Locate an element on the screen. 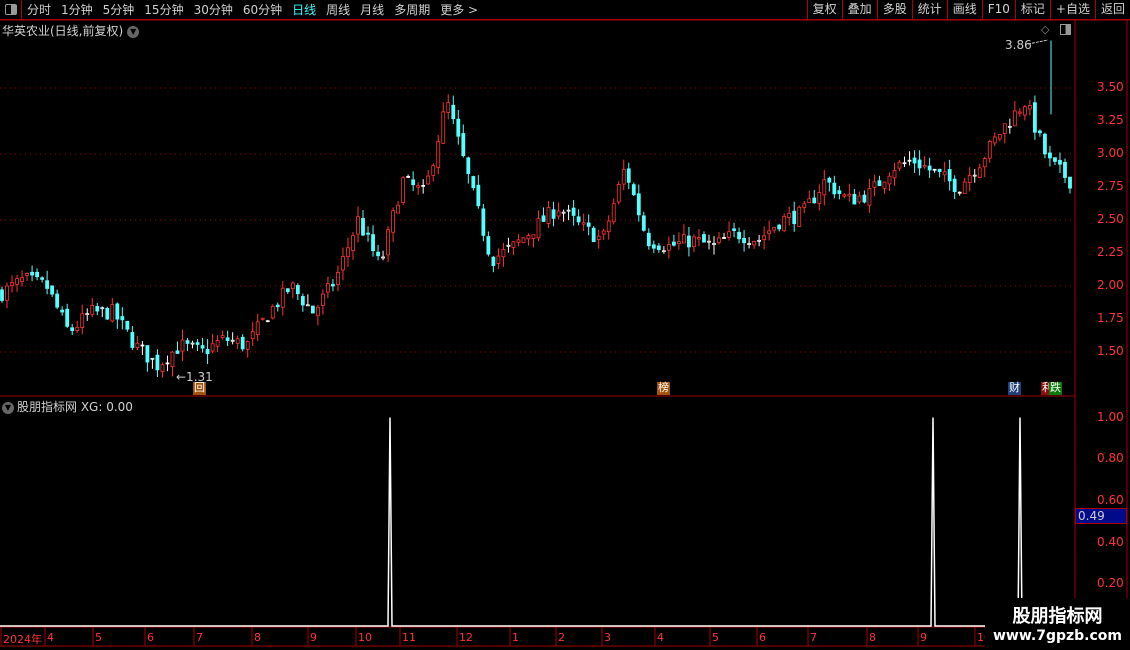  indicator-title: ▼ 股朋指标网 XG: 0.00 is located at coordinates (67, 406).